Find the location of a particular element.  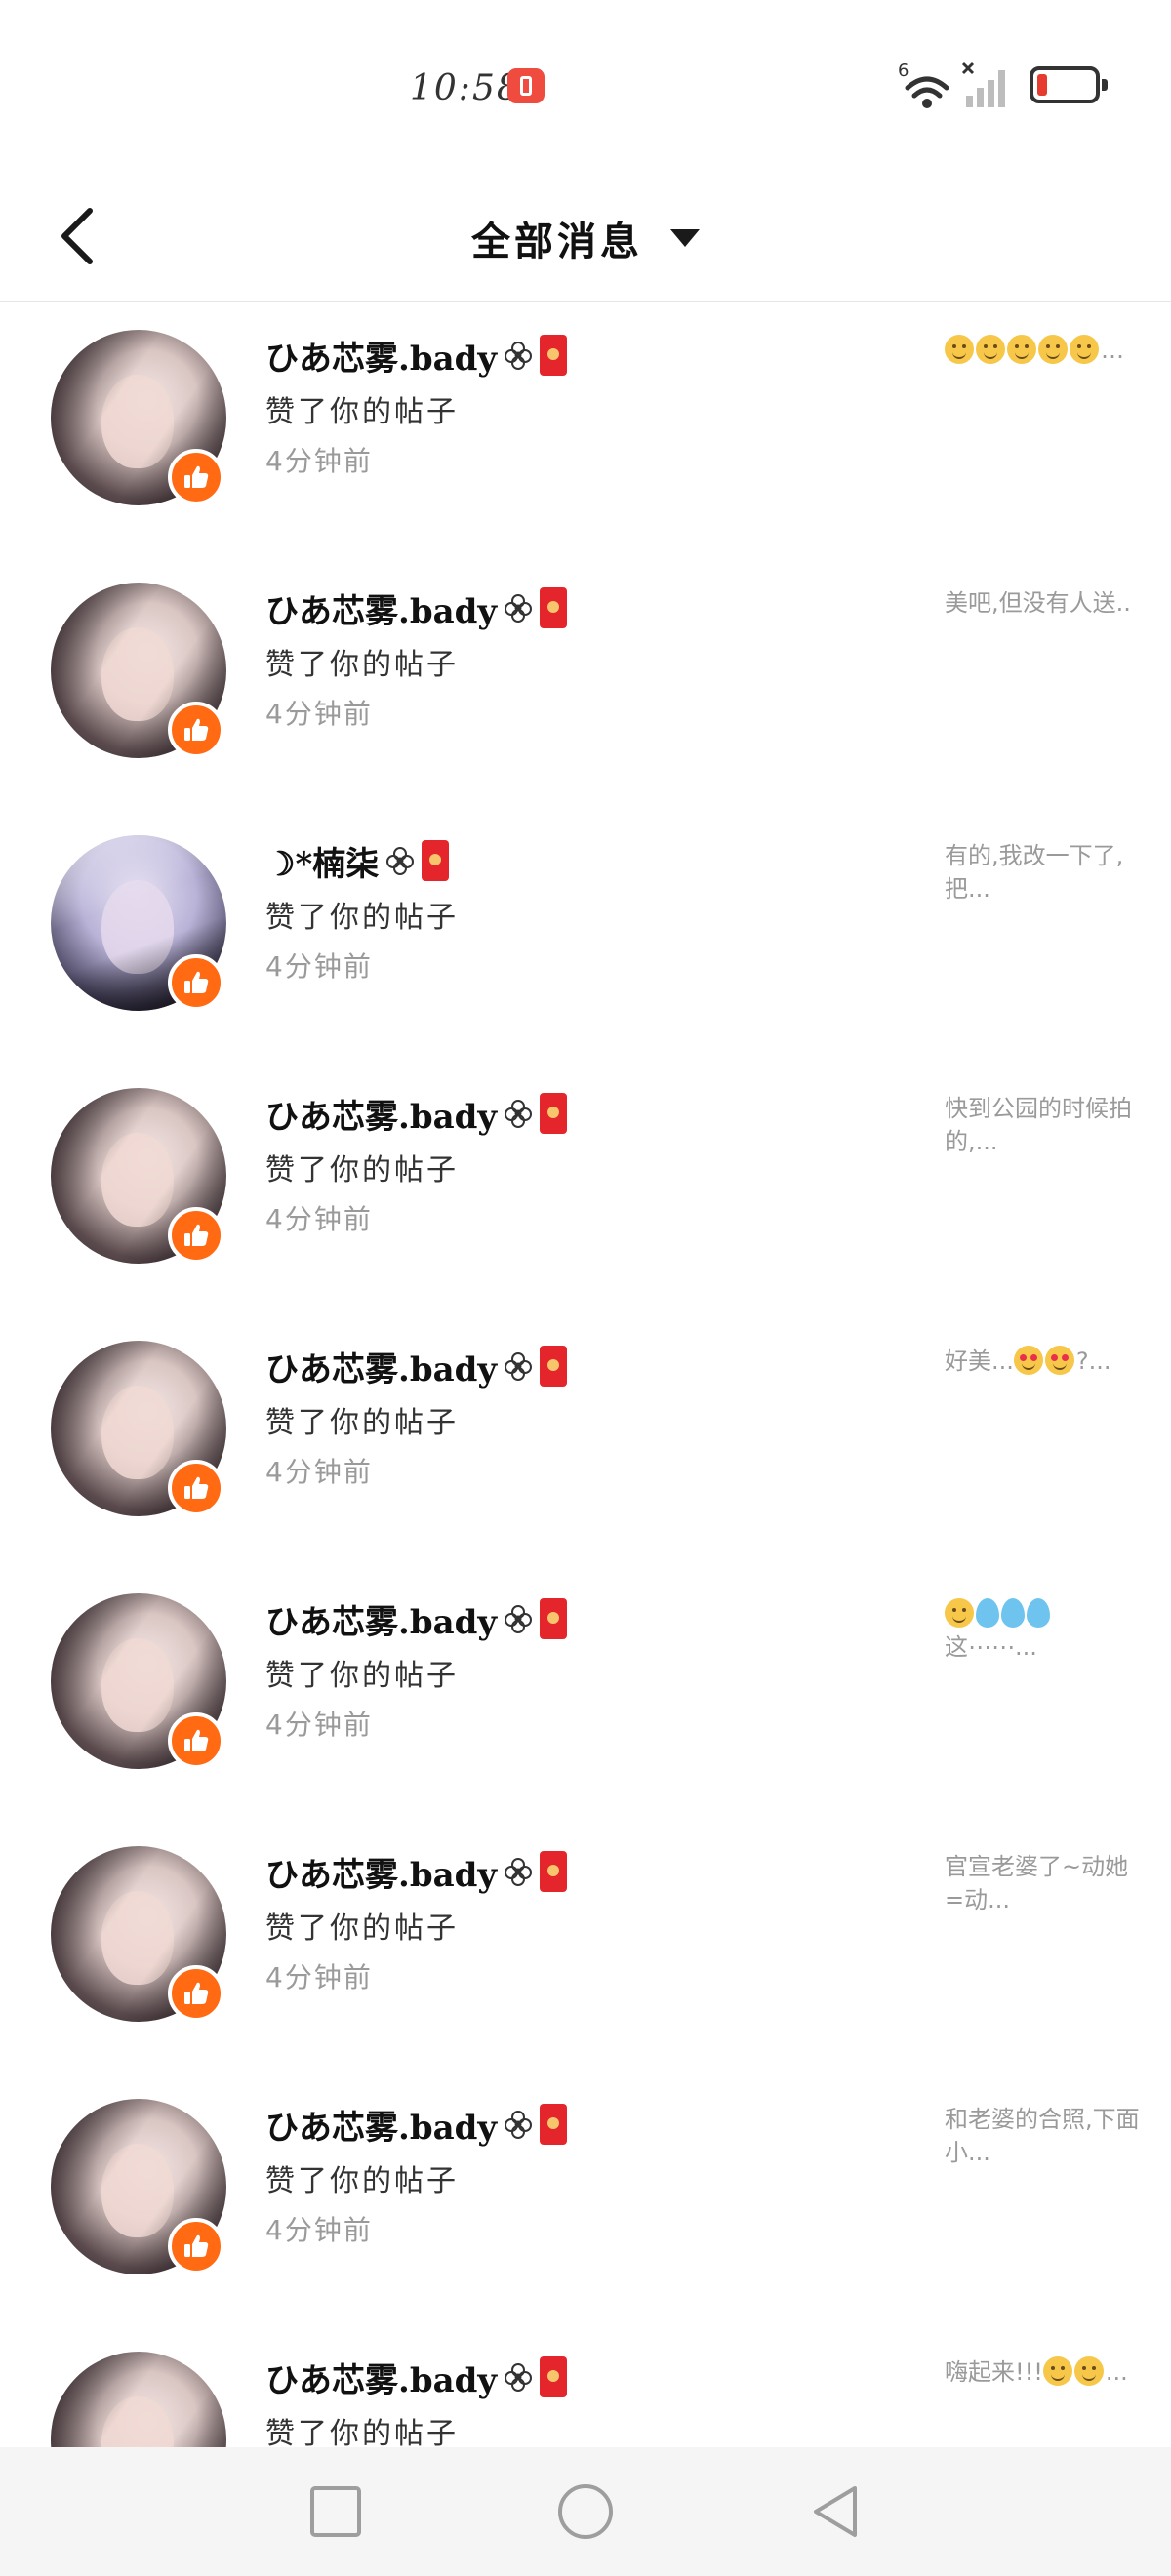

heart-eyes-emoji-icon is located at coordinates (1028, 1360).